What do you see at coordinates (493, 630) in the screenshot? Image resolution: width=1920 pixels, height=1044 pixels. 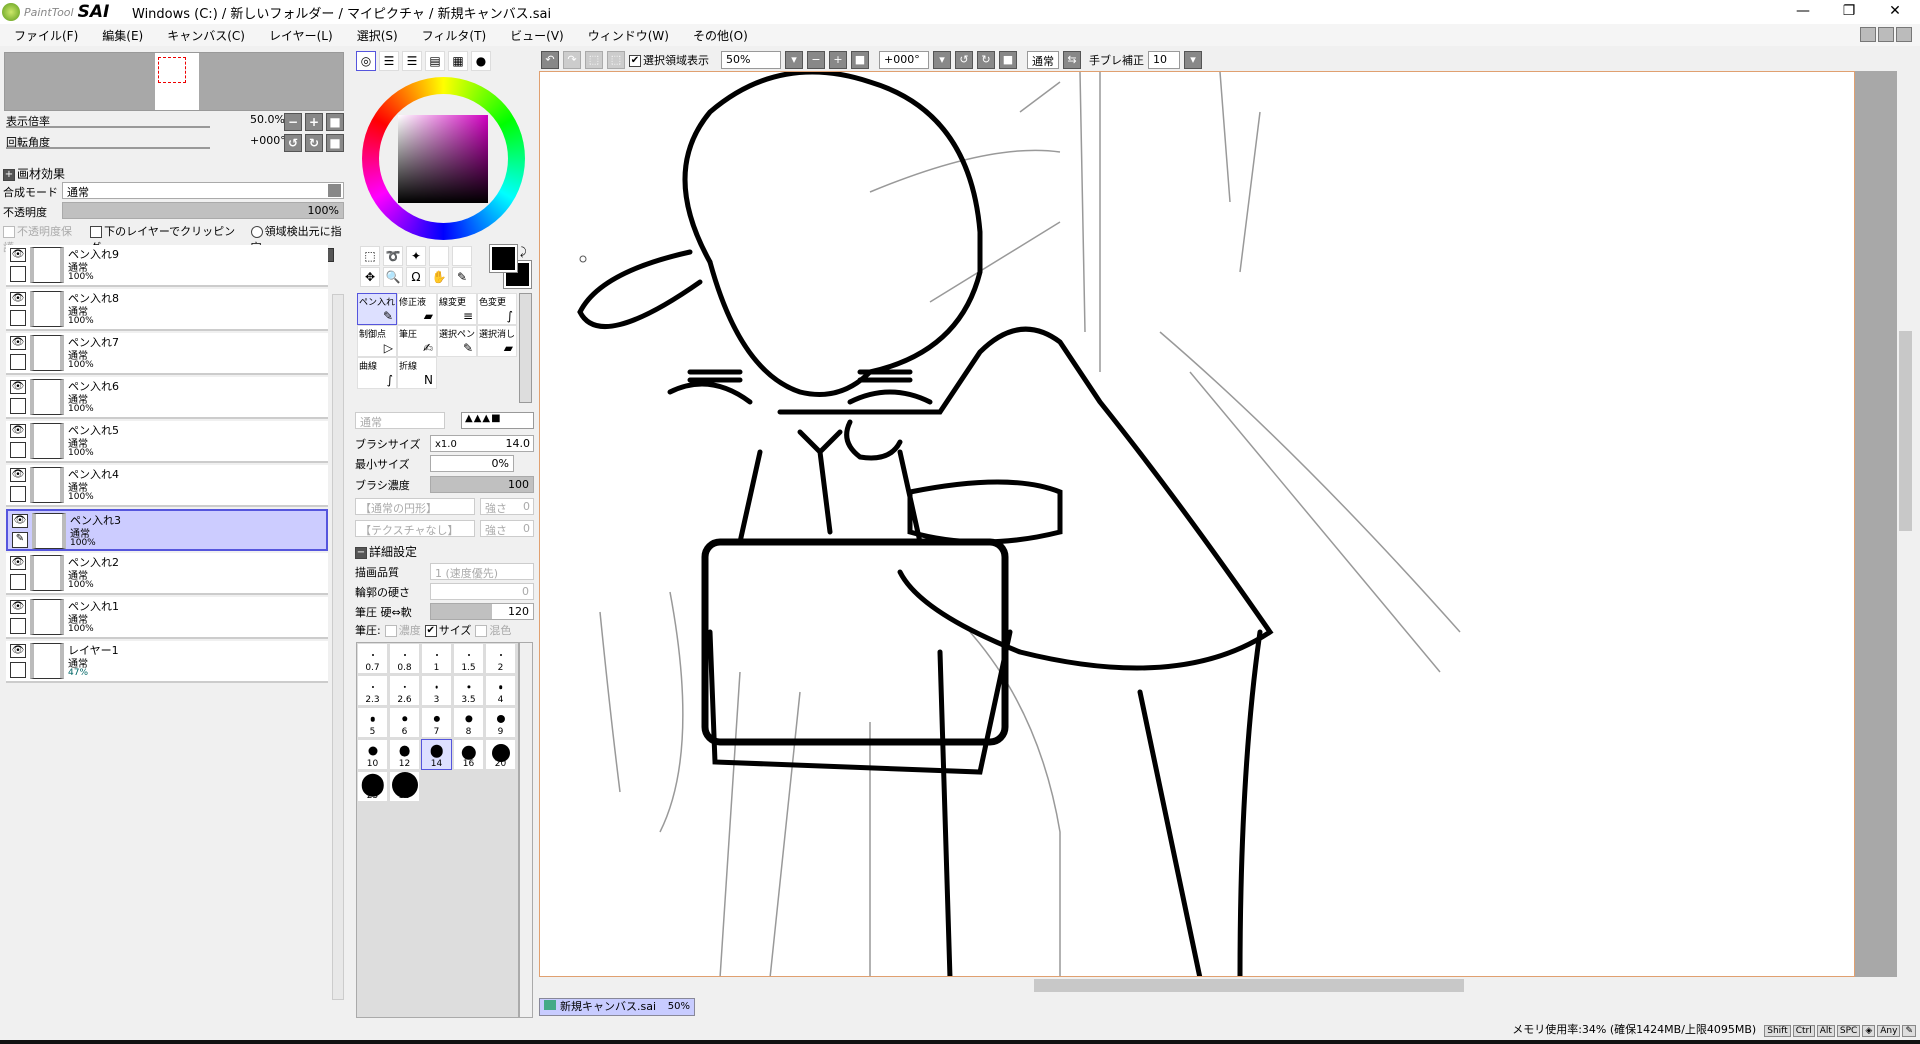 I see `pressure-blend-checkbox: 混色` at bounding box center [493, 630].